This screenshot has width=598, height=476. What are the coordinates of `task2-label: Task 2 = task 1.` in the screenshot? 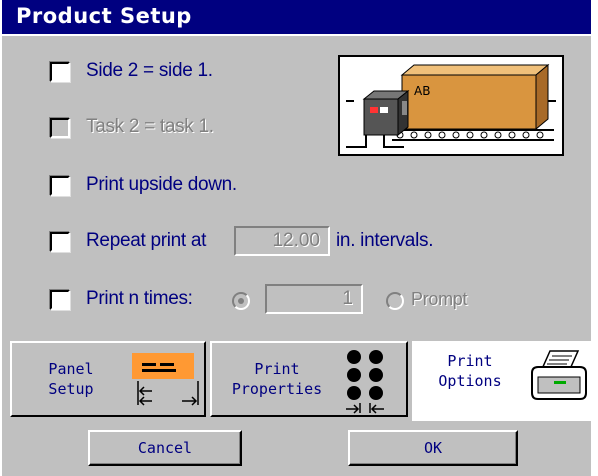 It's located at (150, 126).